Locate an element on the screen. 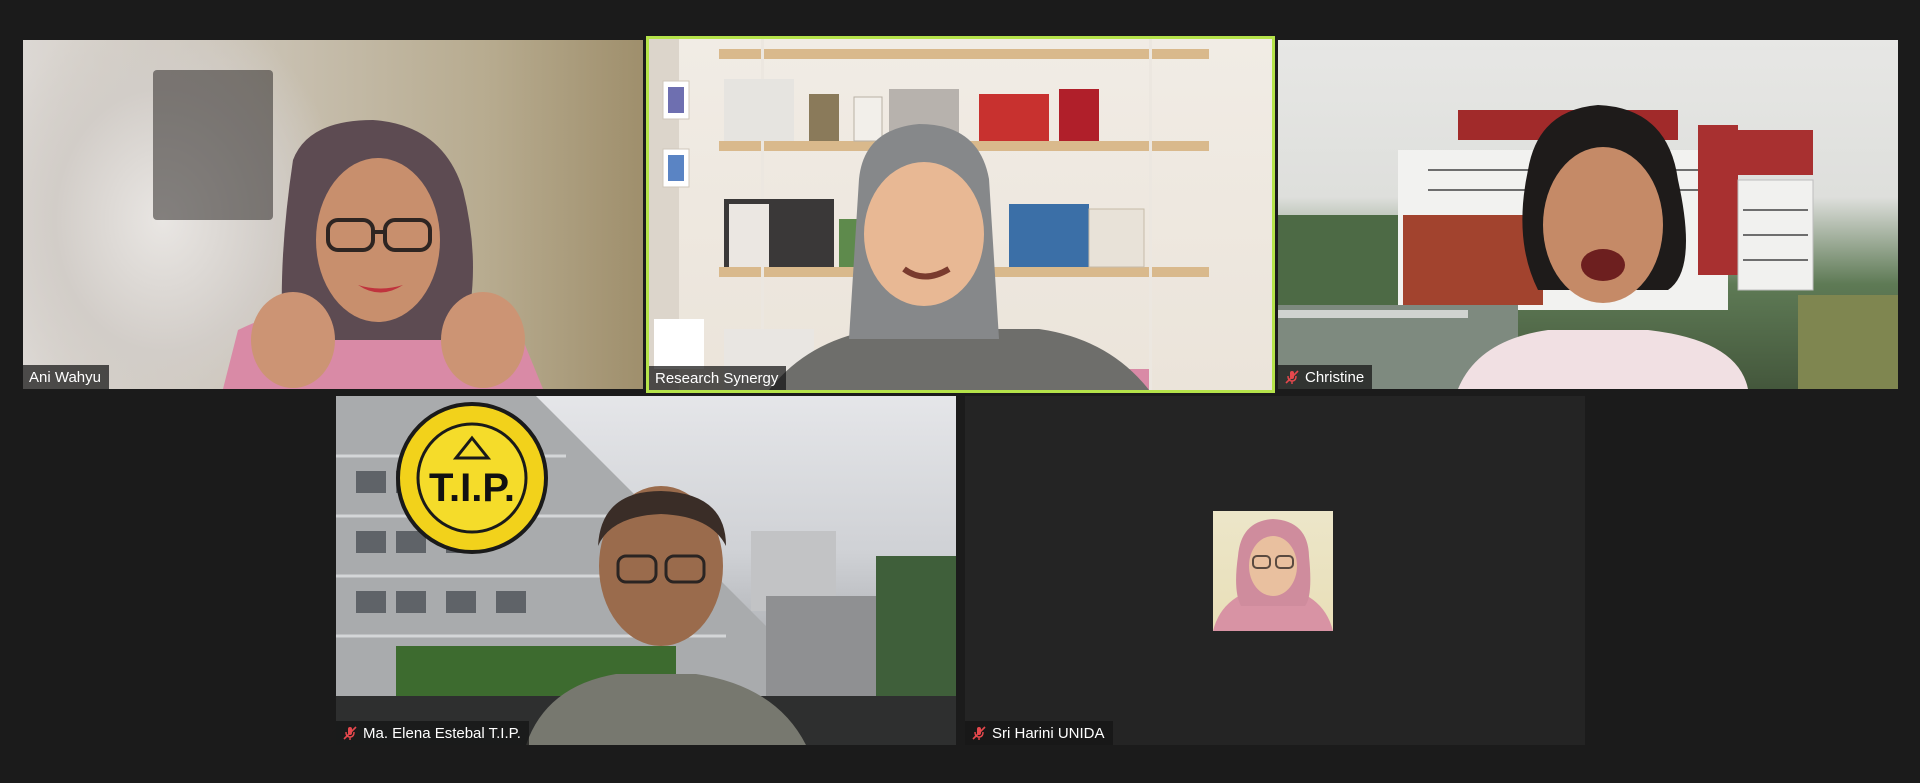 This screenshot has height=783, width=1920. video-tile-research-synergy: Research Synergy is located at coordinates (960, 214).